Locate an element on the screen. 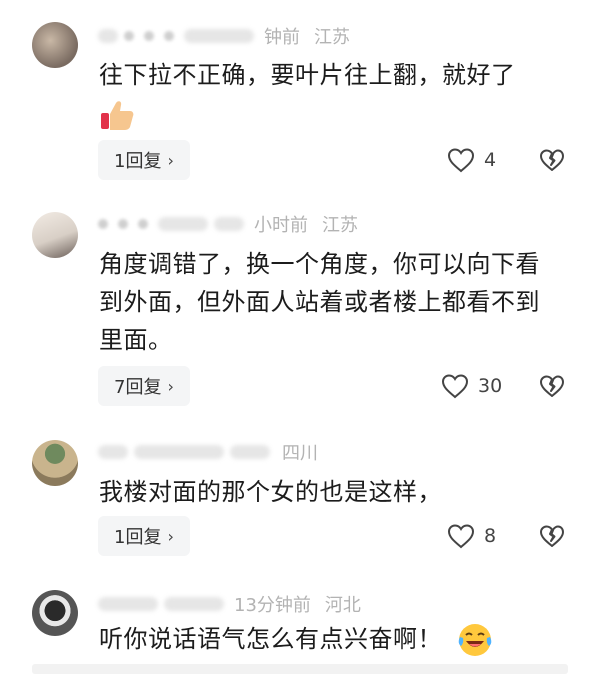  comment-time: 钟前 is located at coordinates (282, 37).